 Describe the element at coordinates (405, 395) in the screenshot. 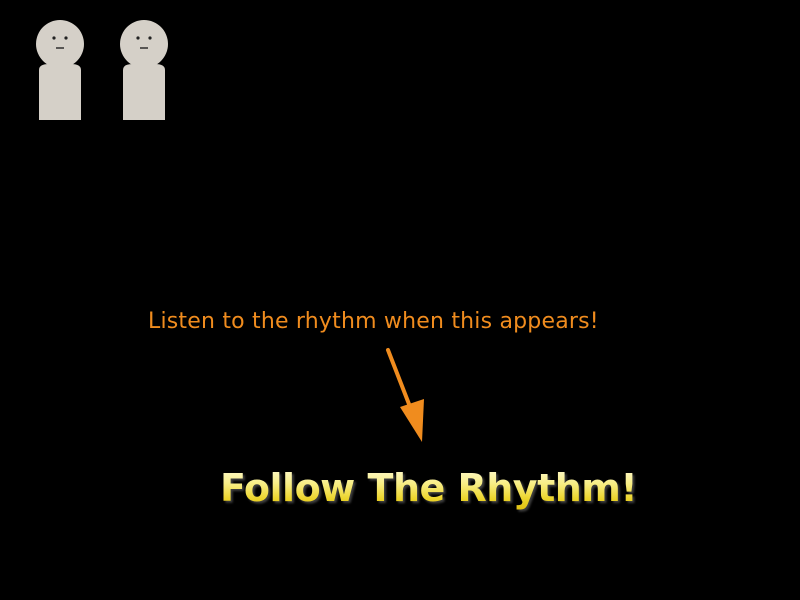

I see `arrow-down-icon` at that location.